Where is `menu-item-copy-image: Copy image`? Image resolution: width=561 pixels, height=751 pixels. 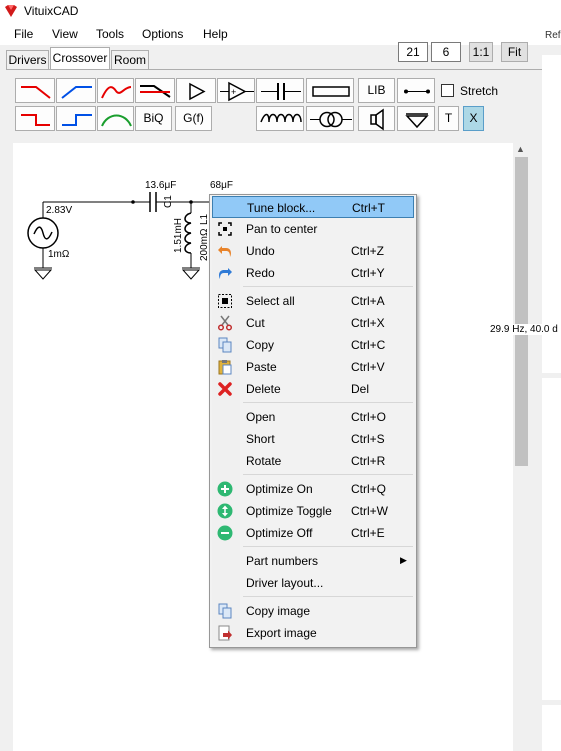
menu-item-copy-image: Copy image is located at coordinates (313, 611).